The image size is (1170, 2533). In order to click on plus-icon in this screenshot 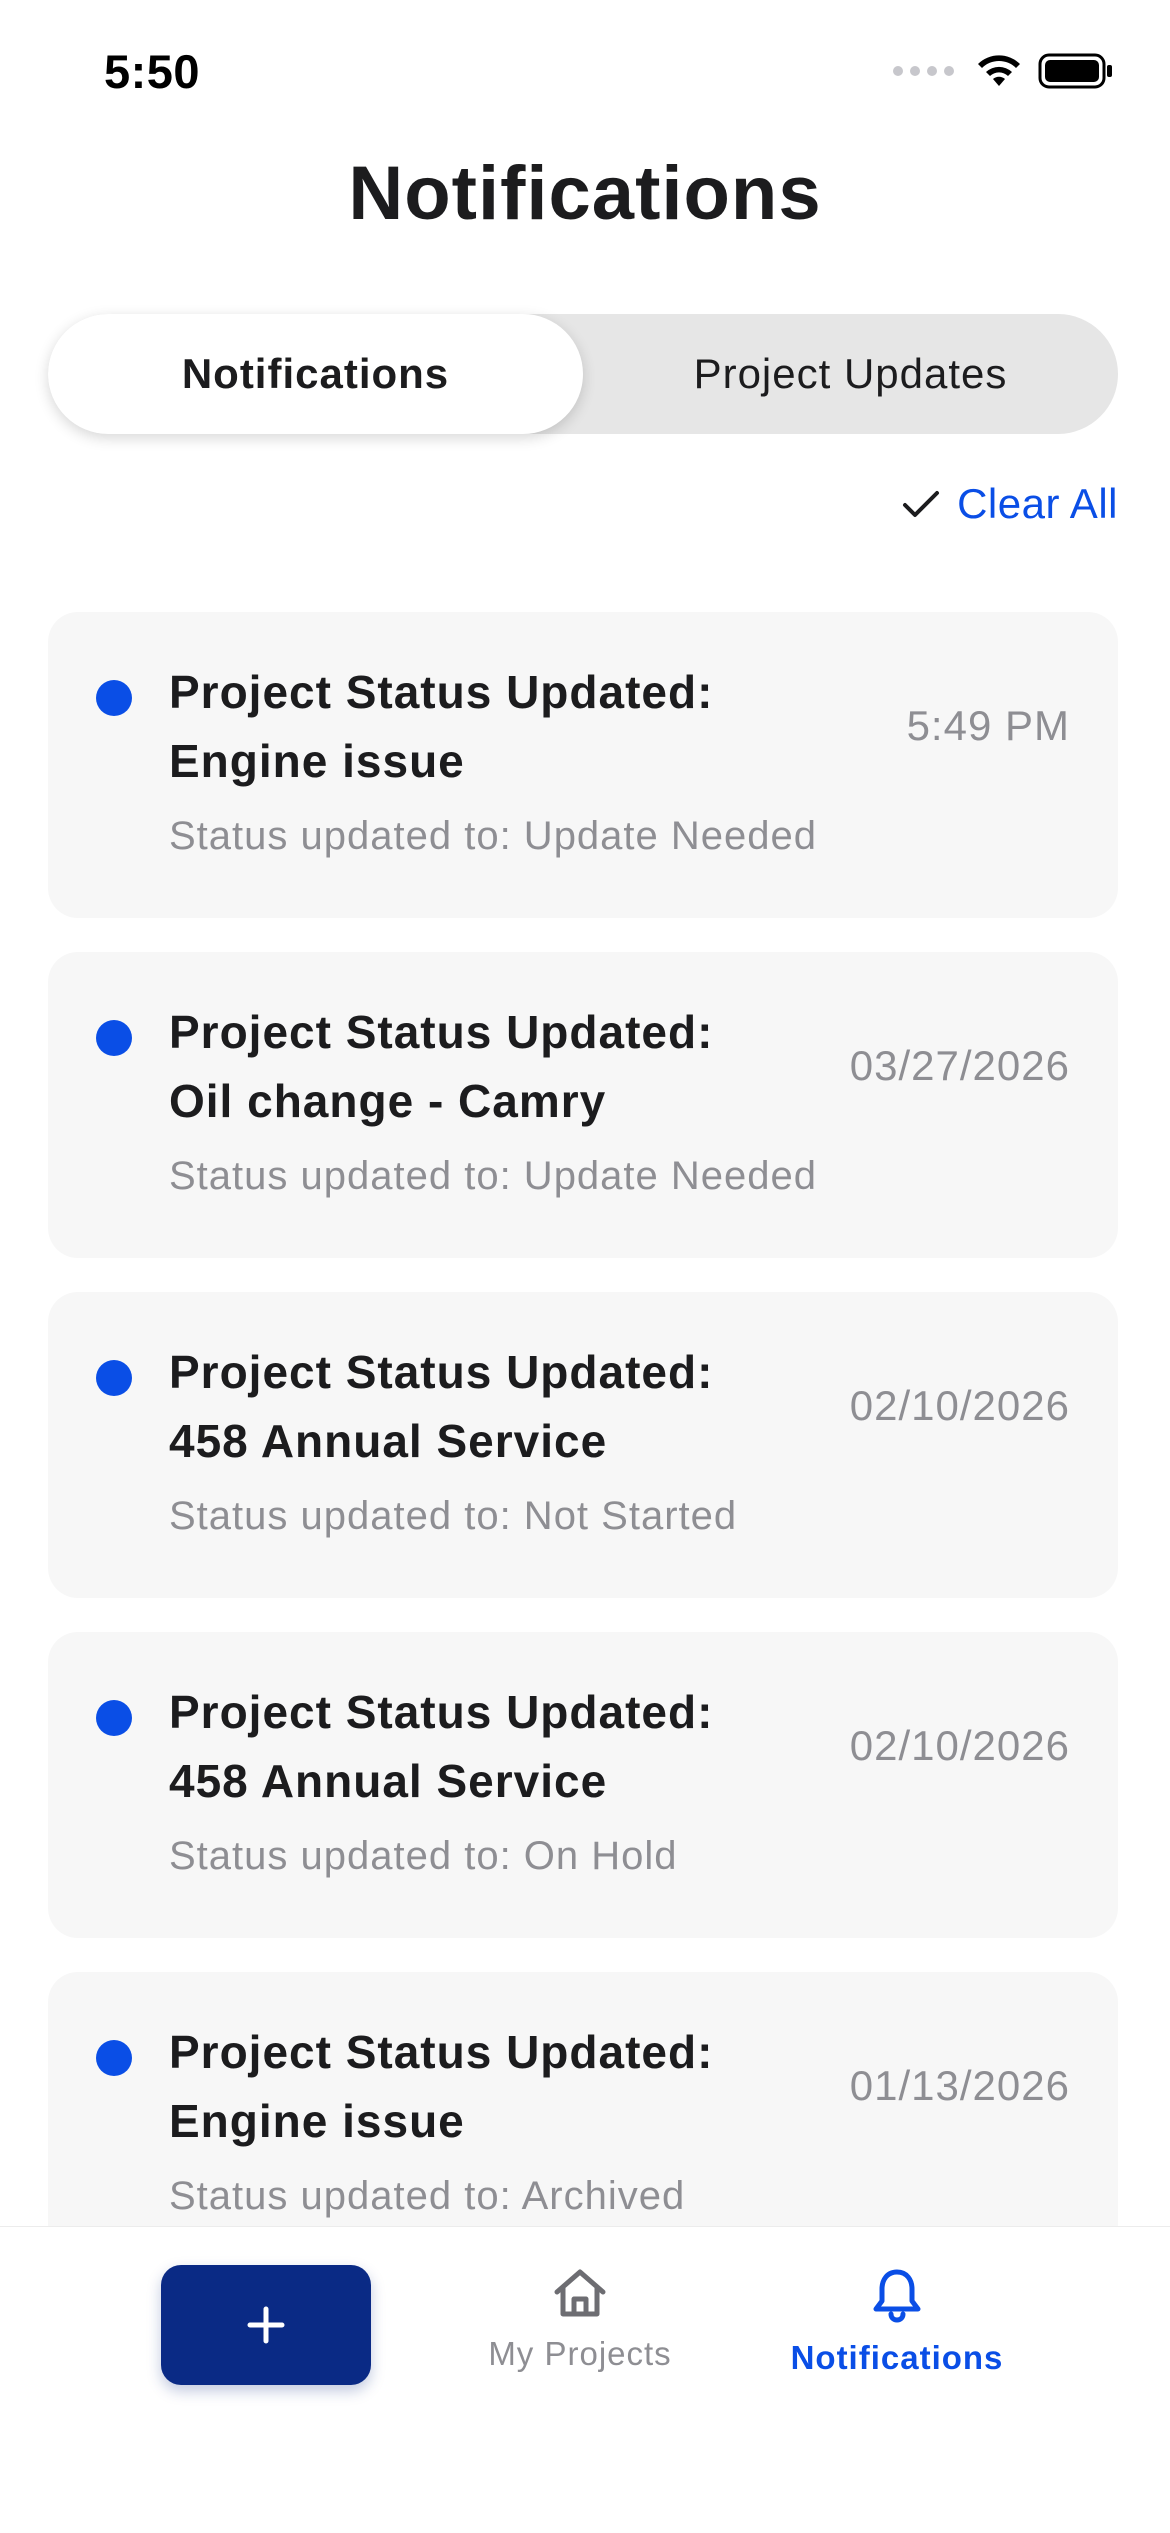, I will do `click(266, 2325)`.